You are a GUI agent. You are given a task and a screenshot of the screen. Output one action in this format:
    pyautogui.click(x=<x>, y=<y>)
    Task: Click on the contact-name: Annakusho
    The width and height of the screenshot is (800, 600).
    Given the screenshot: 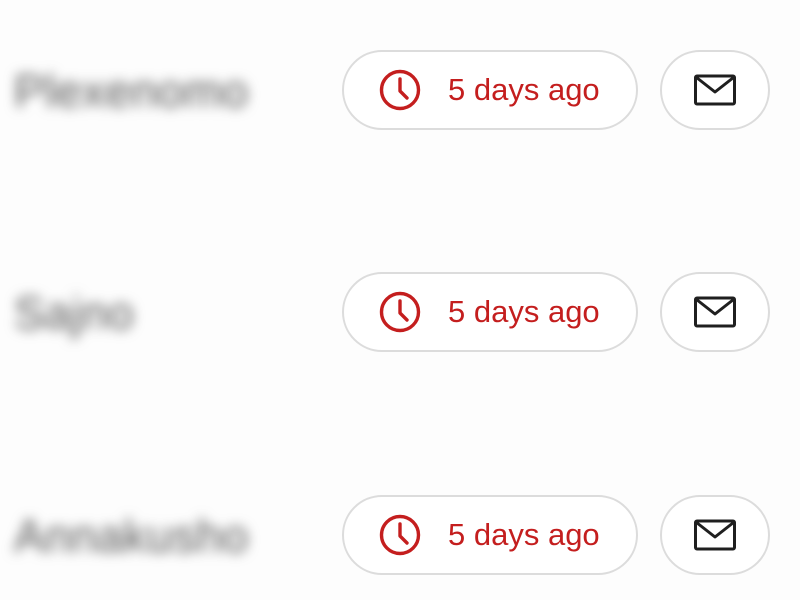 What is the action you would take?
    pyautogui.click(x=131, y=536)
    